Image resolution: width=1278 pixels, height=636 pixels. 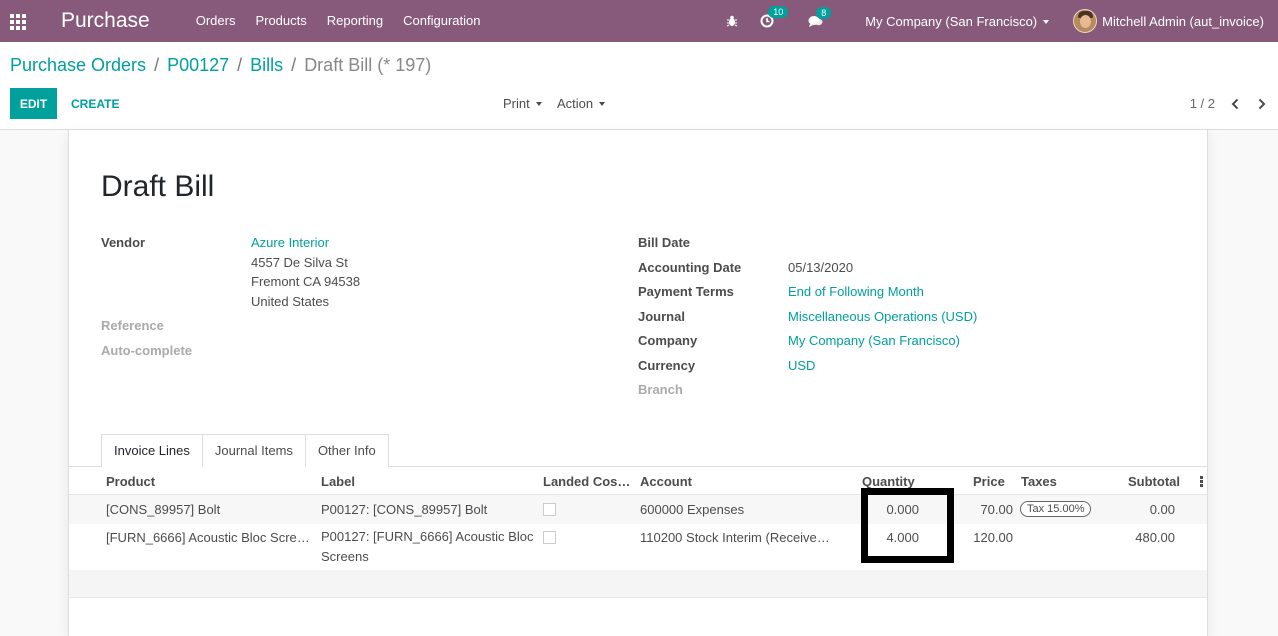 I want to click on messages-chat-icon: 8, so click(x=820, y=17).